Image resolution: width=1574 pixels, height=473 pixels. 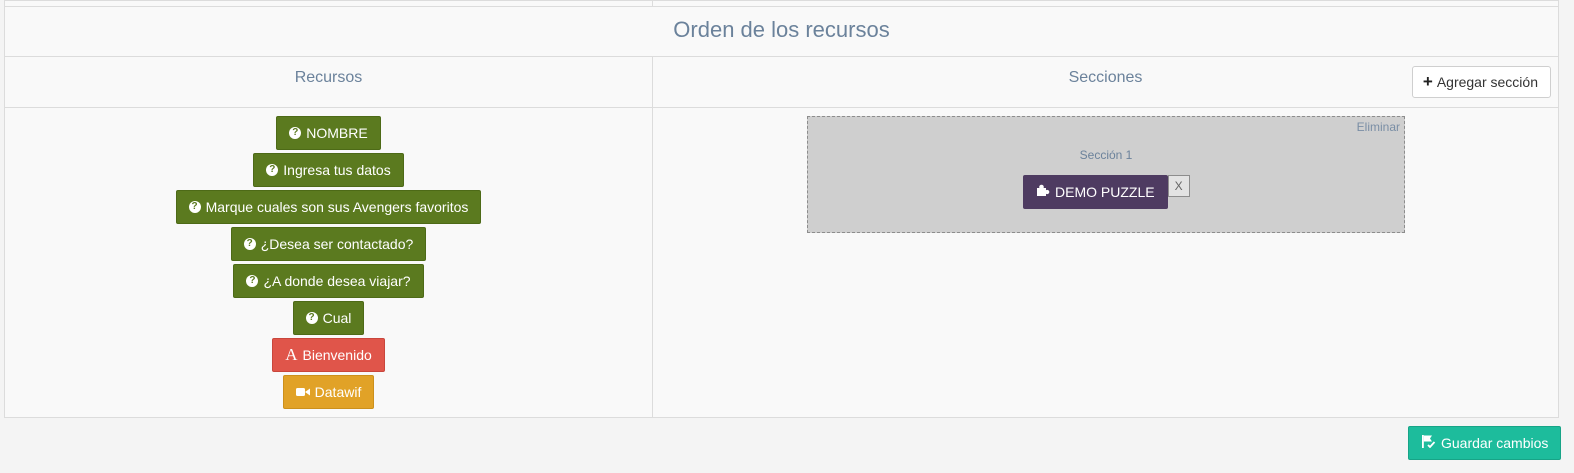 I want to click on resource-label: Datawif, so click(x=338, y=392).